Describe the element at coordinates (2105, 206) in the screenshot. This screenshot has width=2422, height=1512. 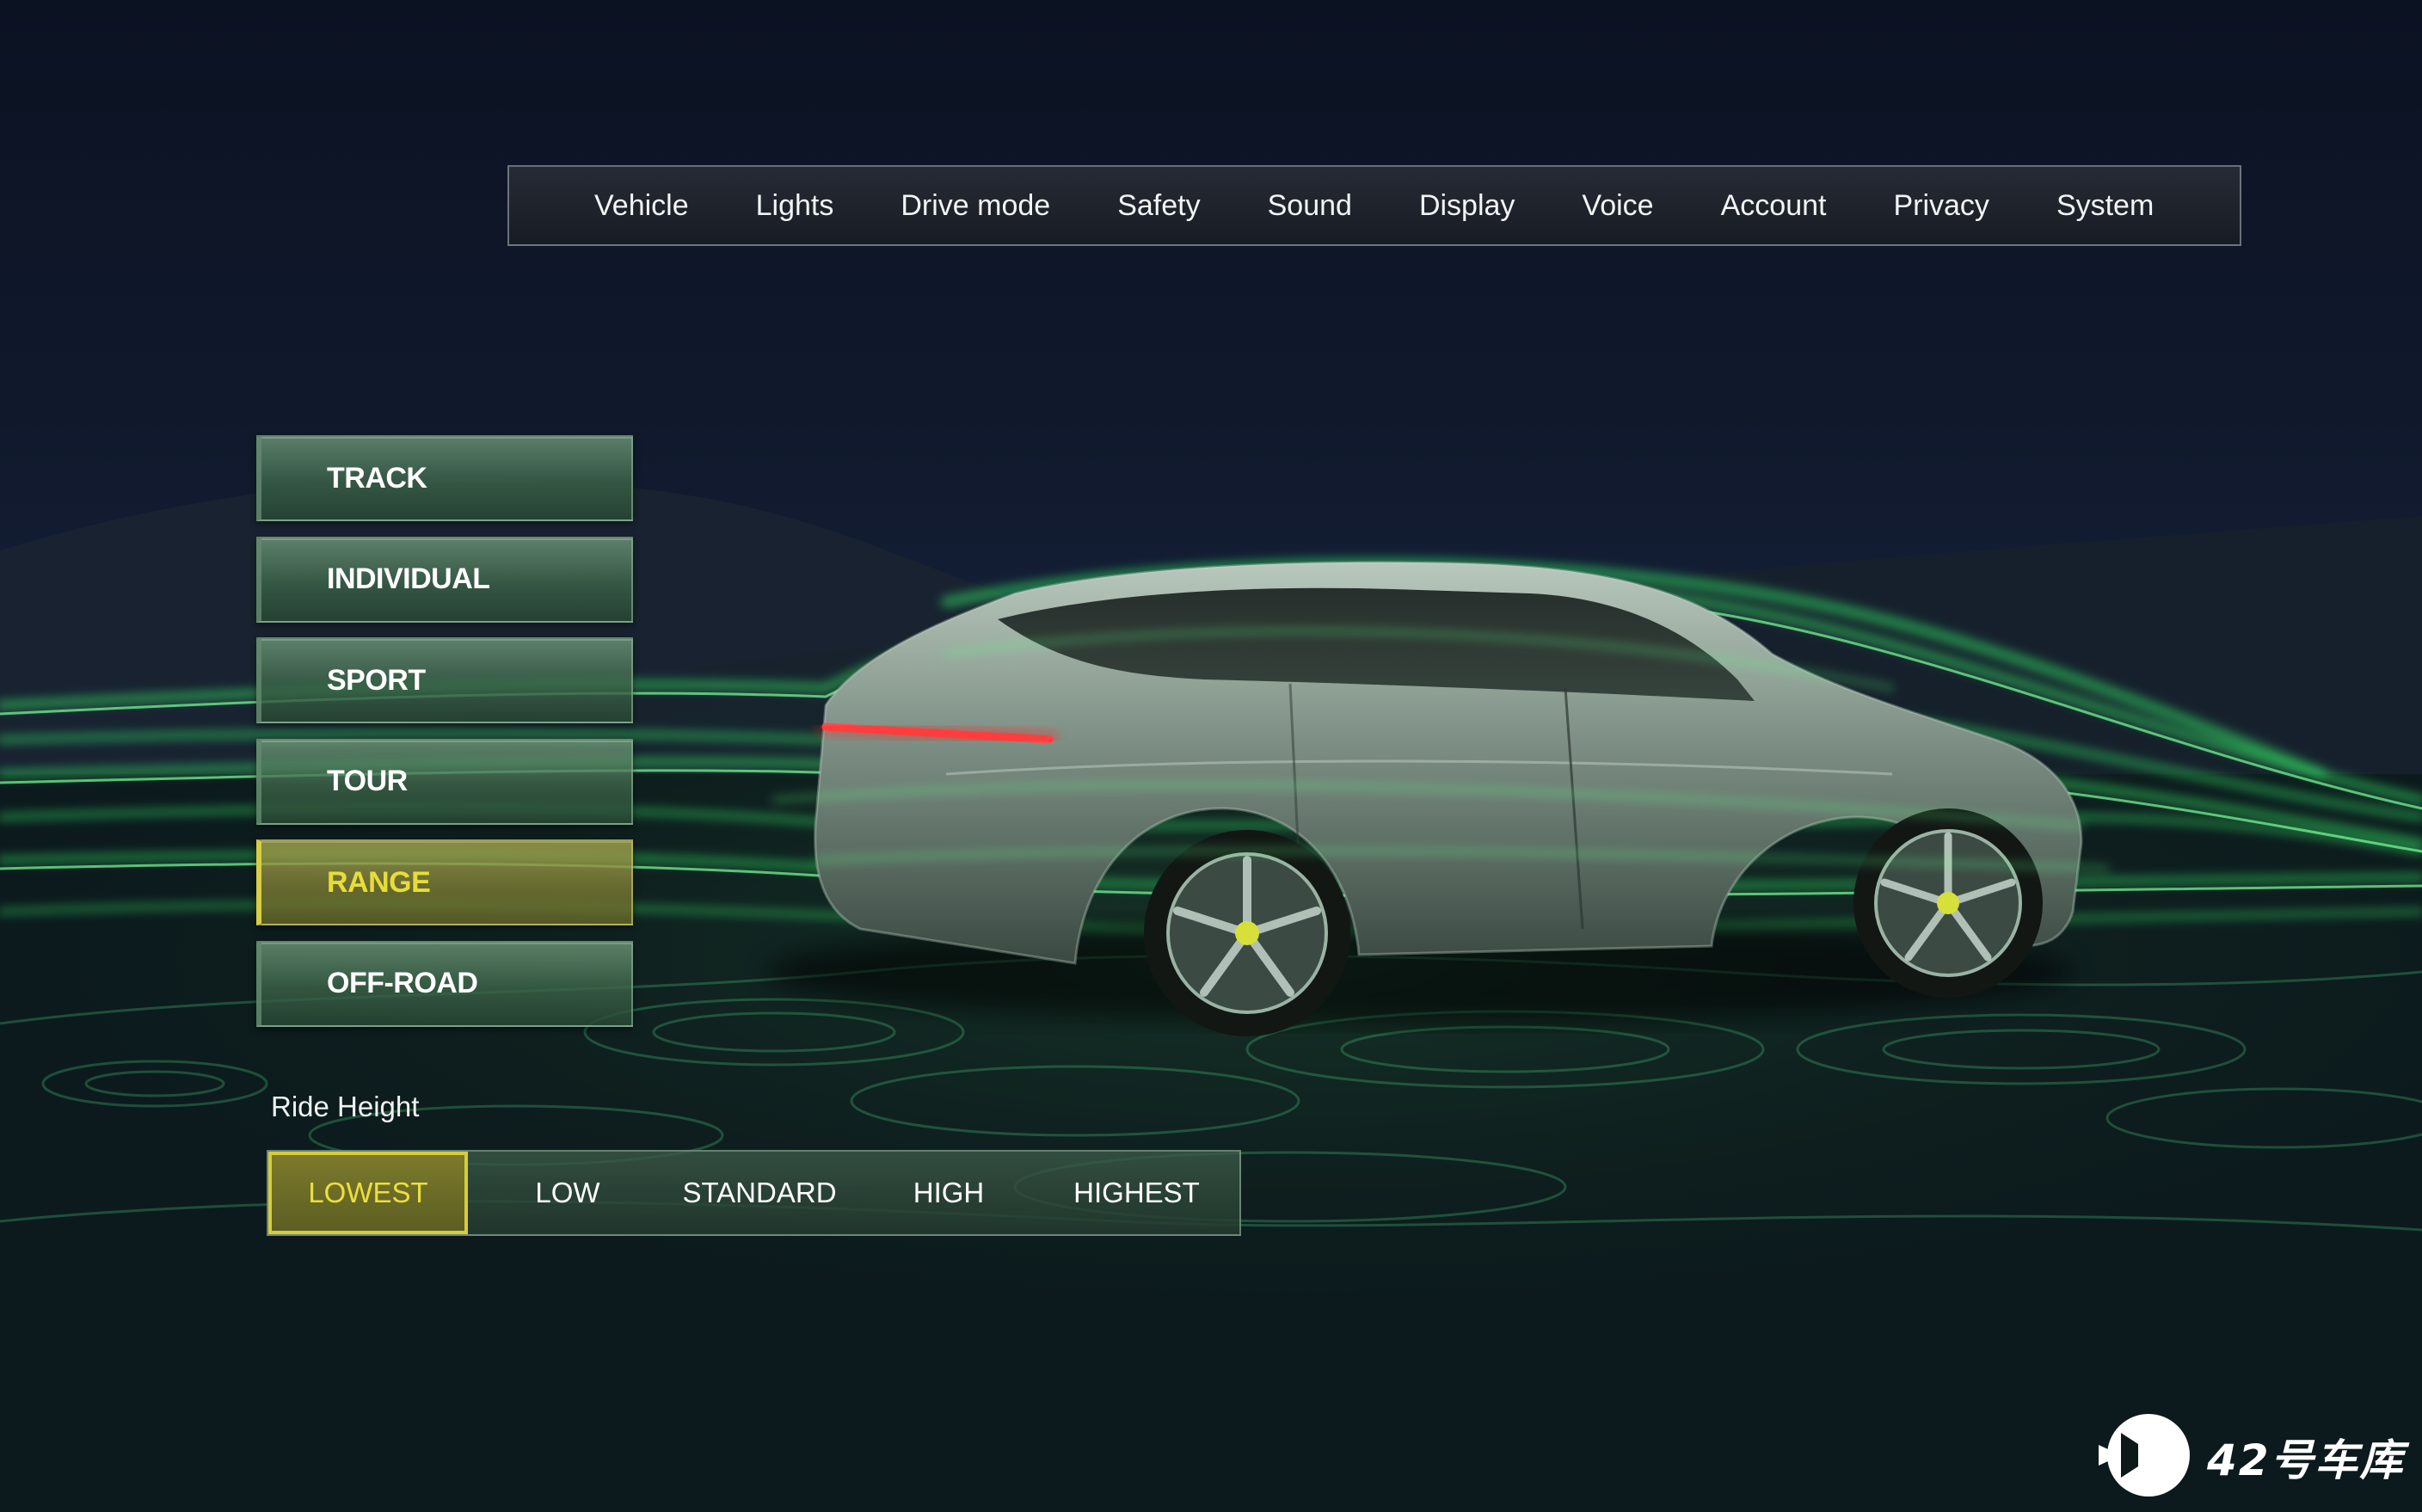
I see `tab-system: System` at that location.